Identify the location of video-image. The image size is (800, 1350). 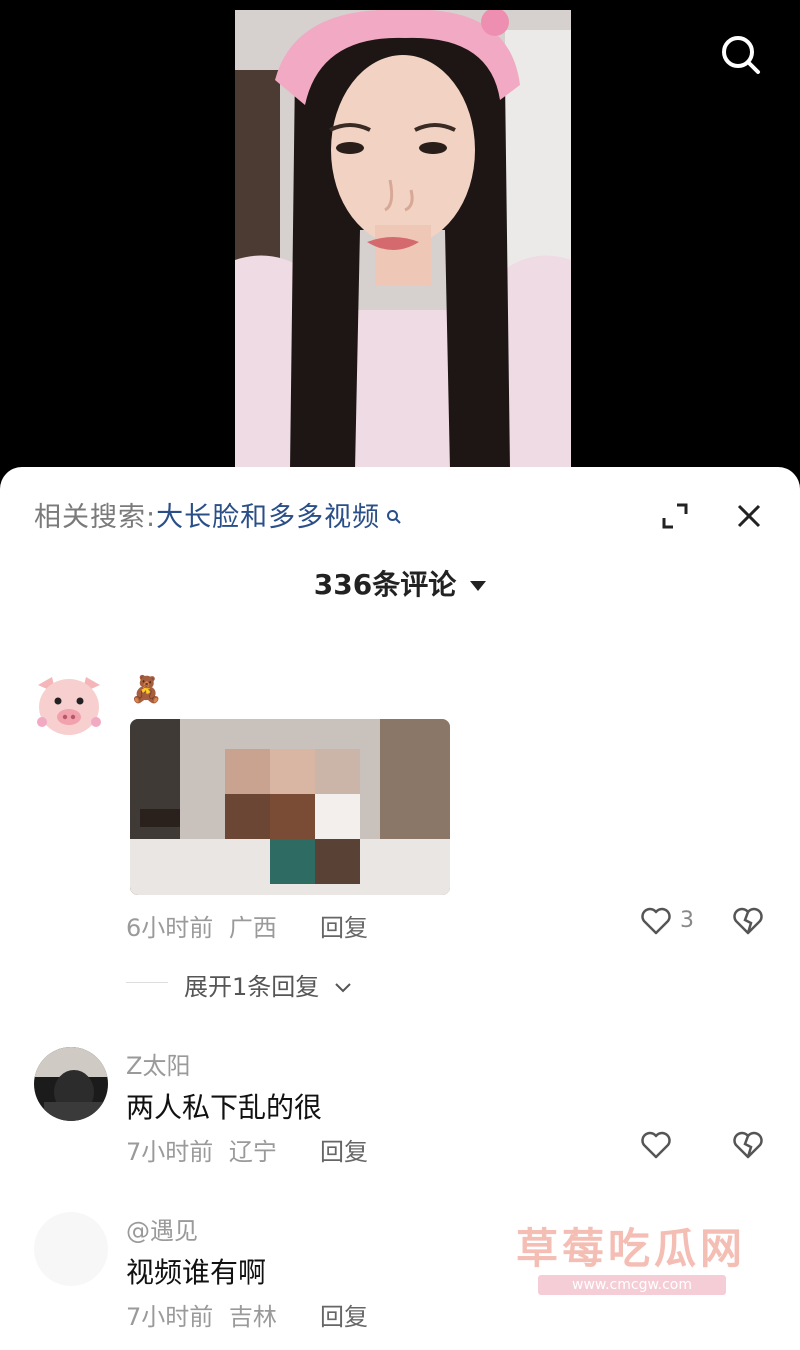
(403, 240).